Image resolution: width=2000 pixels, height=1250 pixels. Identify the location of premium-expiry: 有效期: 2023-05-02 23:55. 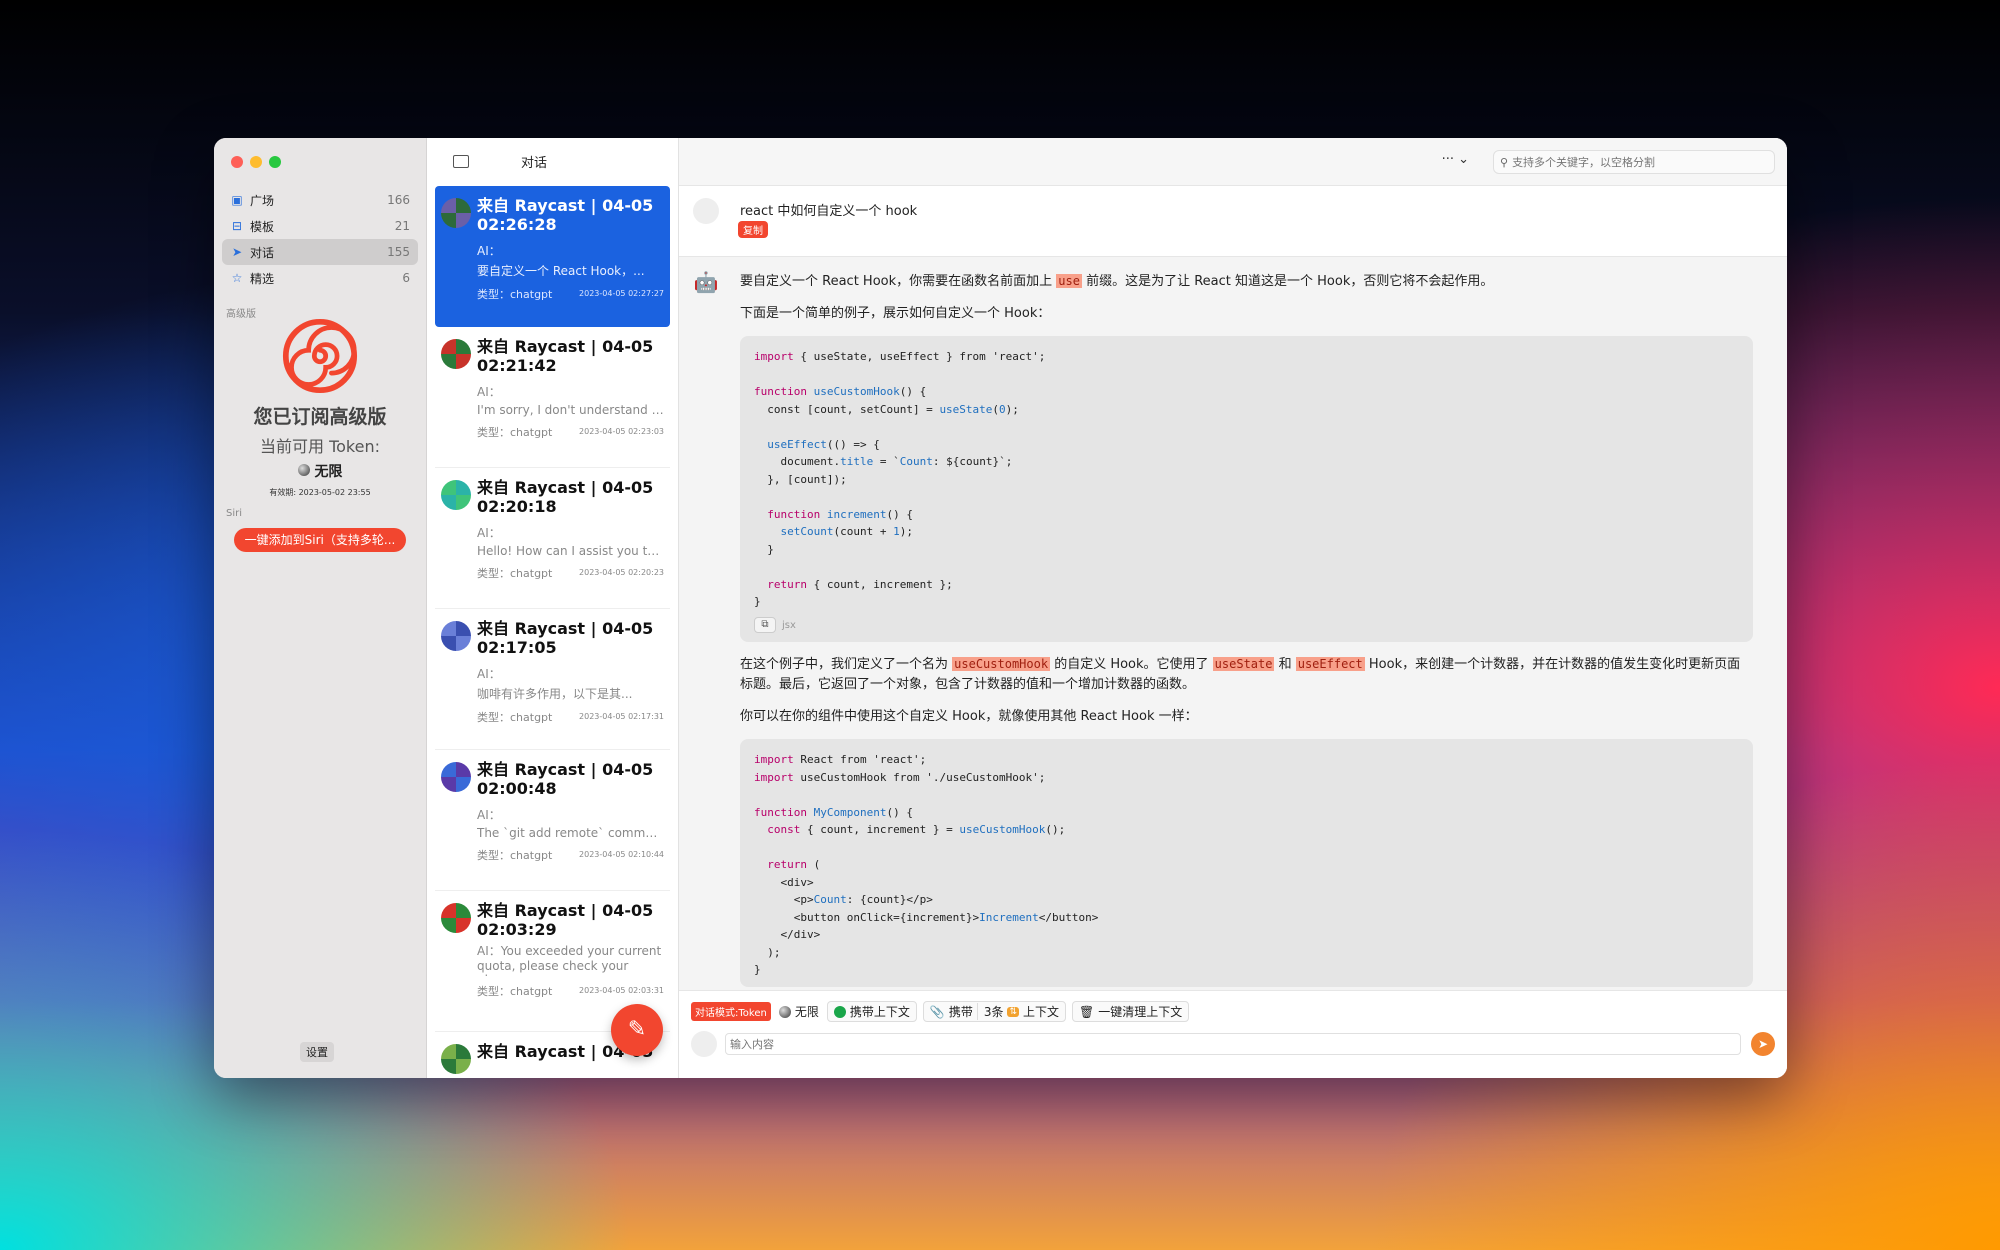
(320, 492).